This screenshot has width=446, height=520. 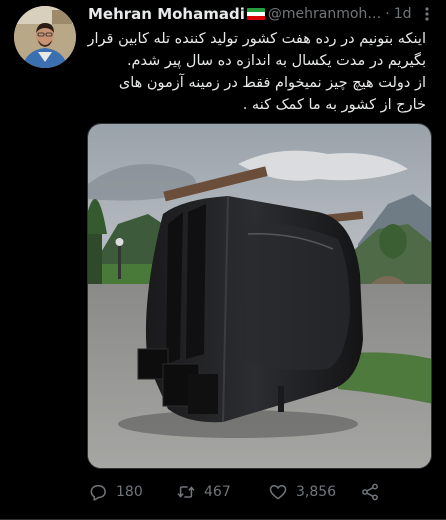 I want to click on like-button: 3,856, so click(x=314, y=492).